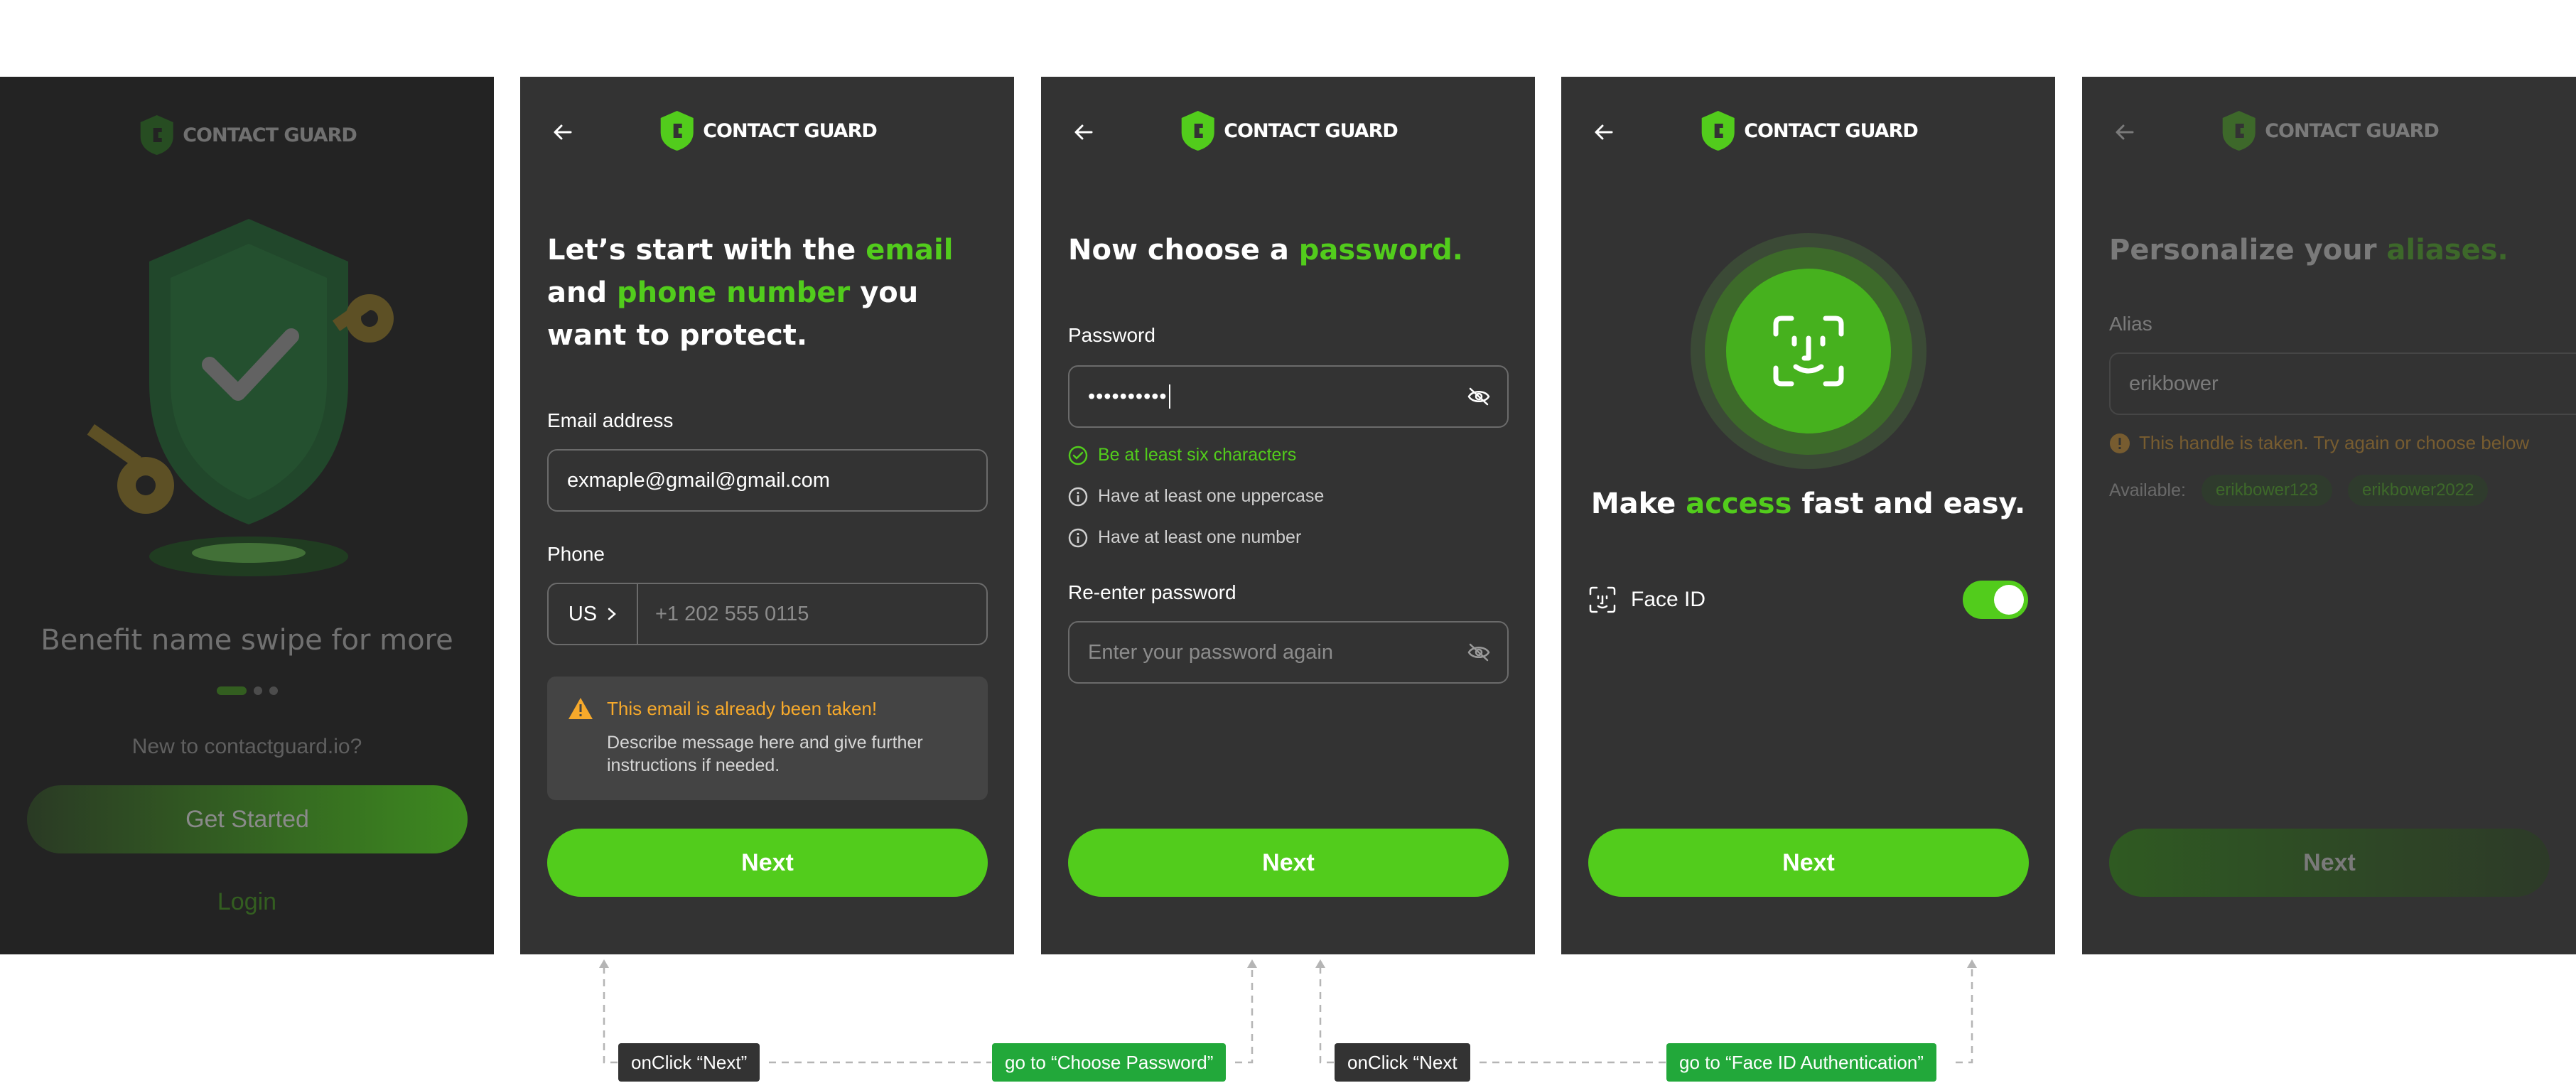 The height and width of the screenshot is (1083, 2576). I want to click on shield-key-illustration-icon, so click(240, 397).